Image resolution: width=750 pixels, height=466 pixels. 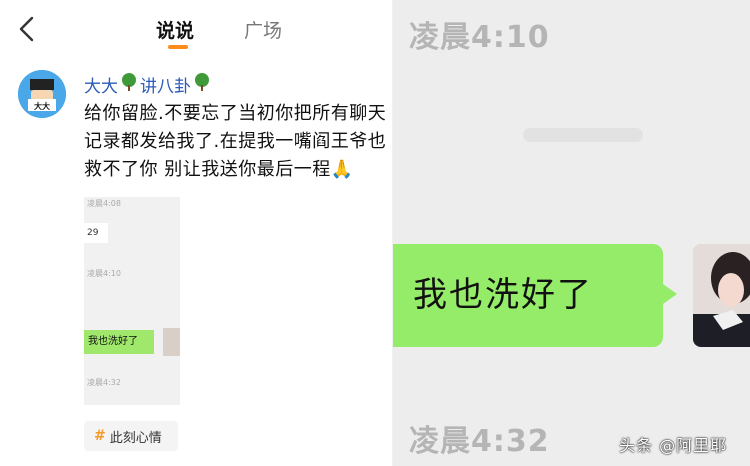 I want to click on avatar-image: 大大, so click(x=42, y=94).